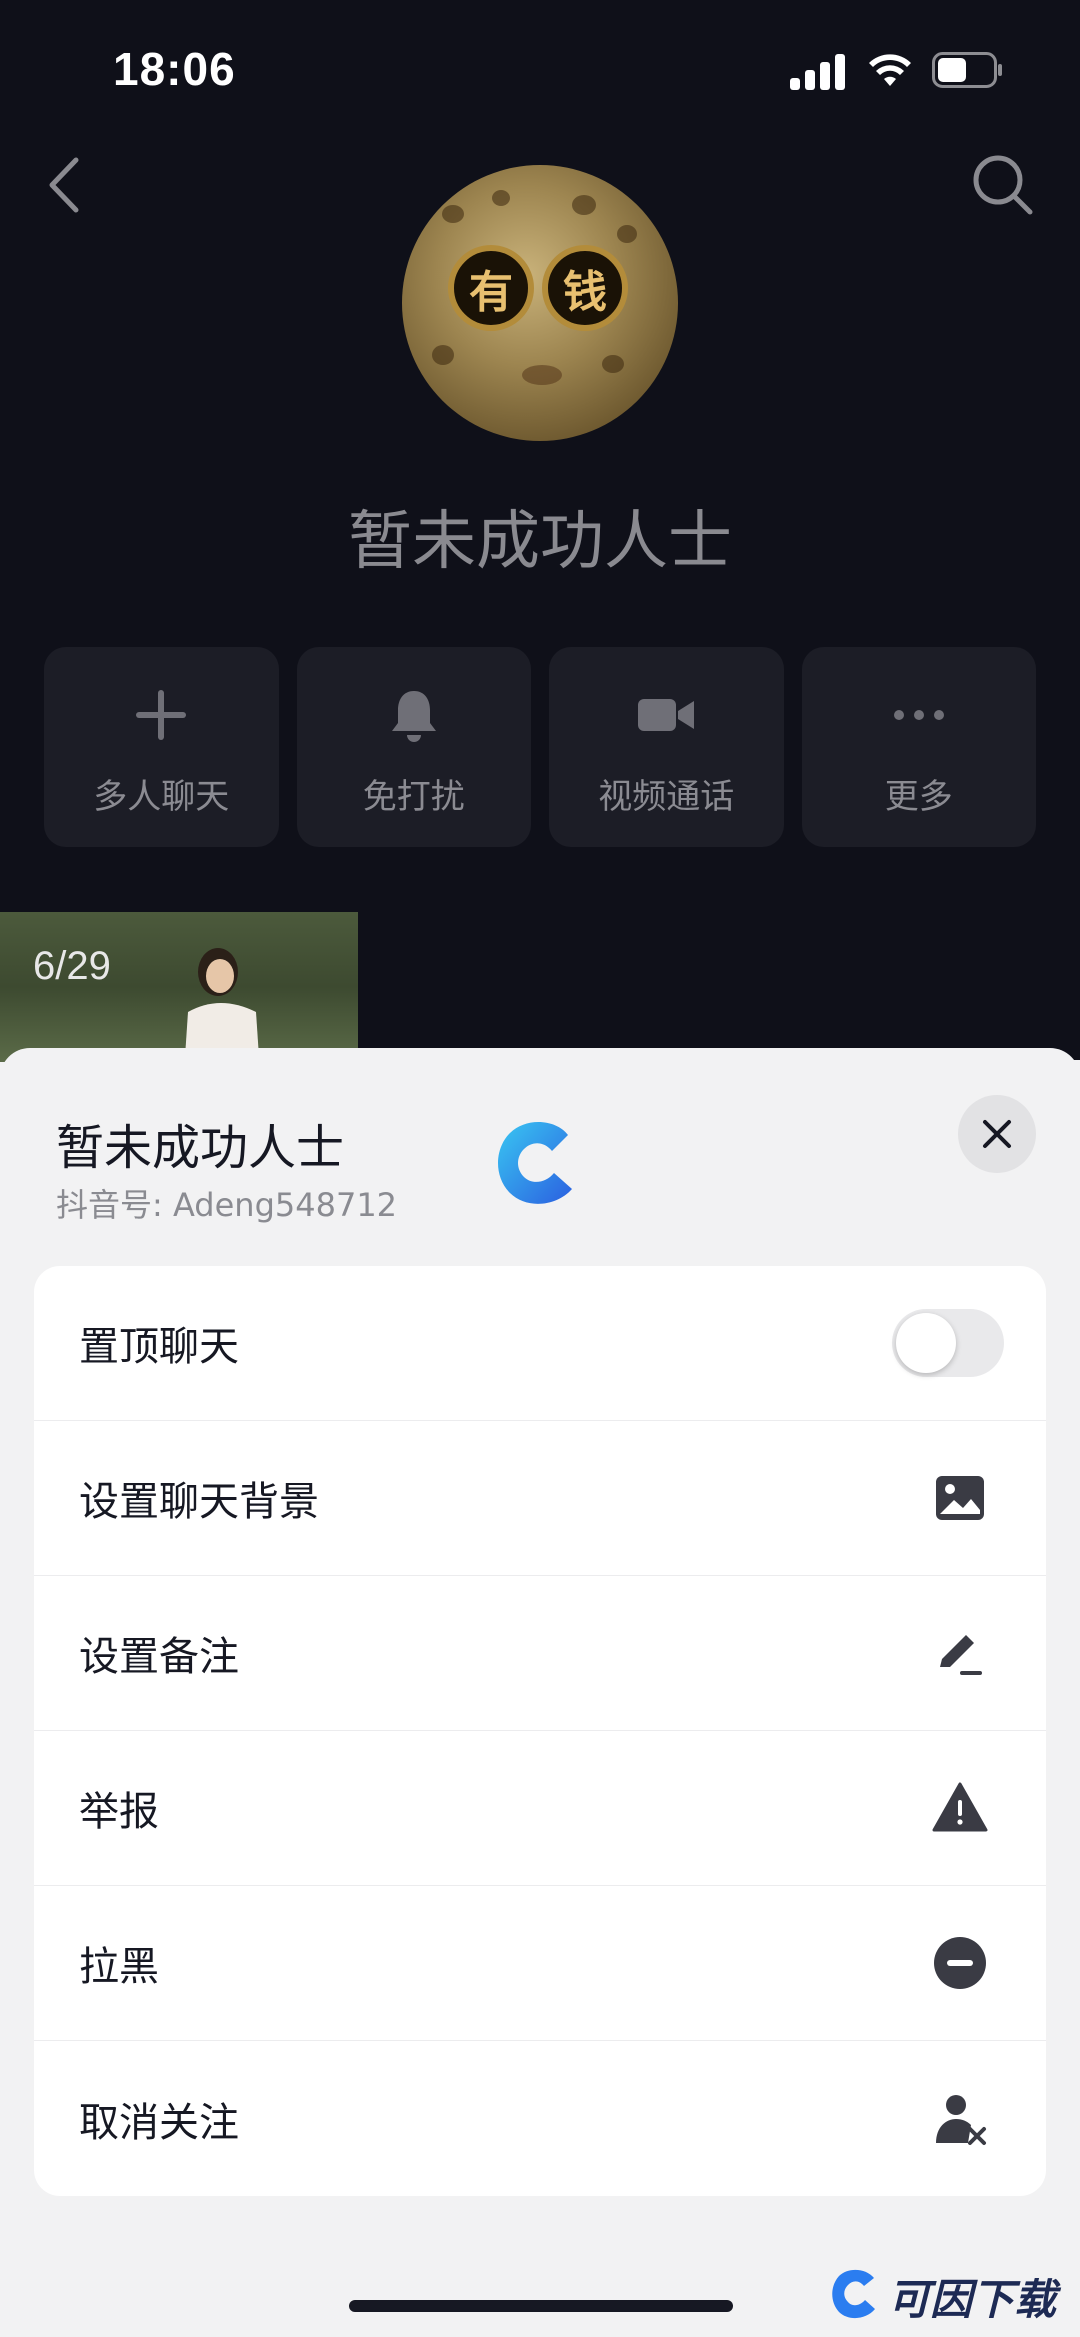 The height and width of the screenshot is (2337, 1080). I want to click on brand-logo-icon, so click(535, 1162).